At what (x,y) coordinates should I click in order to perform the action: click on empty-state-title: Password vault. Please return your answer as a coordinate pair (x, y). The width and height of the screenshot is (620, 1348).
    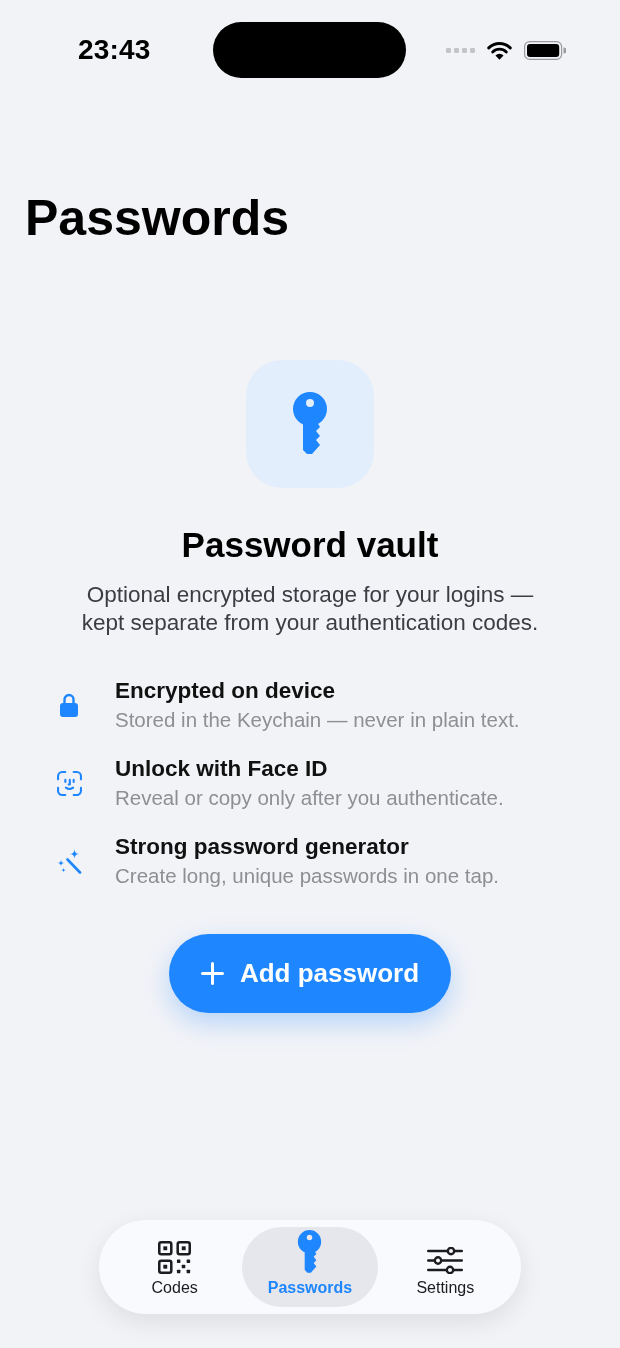
    Looking at the image, I should click on (310, 545).